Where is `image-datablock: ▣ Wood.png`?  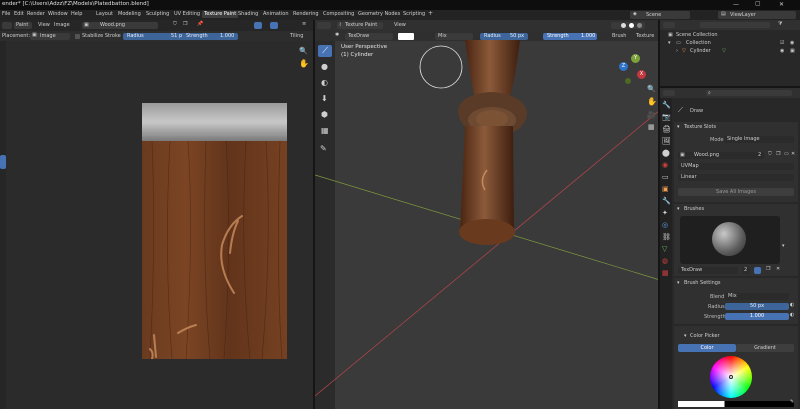 image-datablock: ▣ Wood.png is located at coordinates (717, 155).